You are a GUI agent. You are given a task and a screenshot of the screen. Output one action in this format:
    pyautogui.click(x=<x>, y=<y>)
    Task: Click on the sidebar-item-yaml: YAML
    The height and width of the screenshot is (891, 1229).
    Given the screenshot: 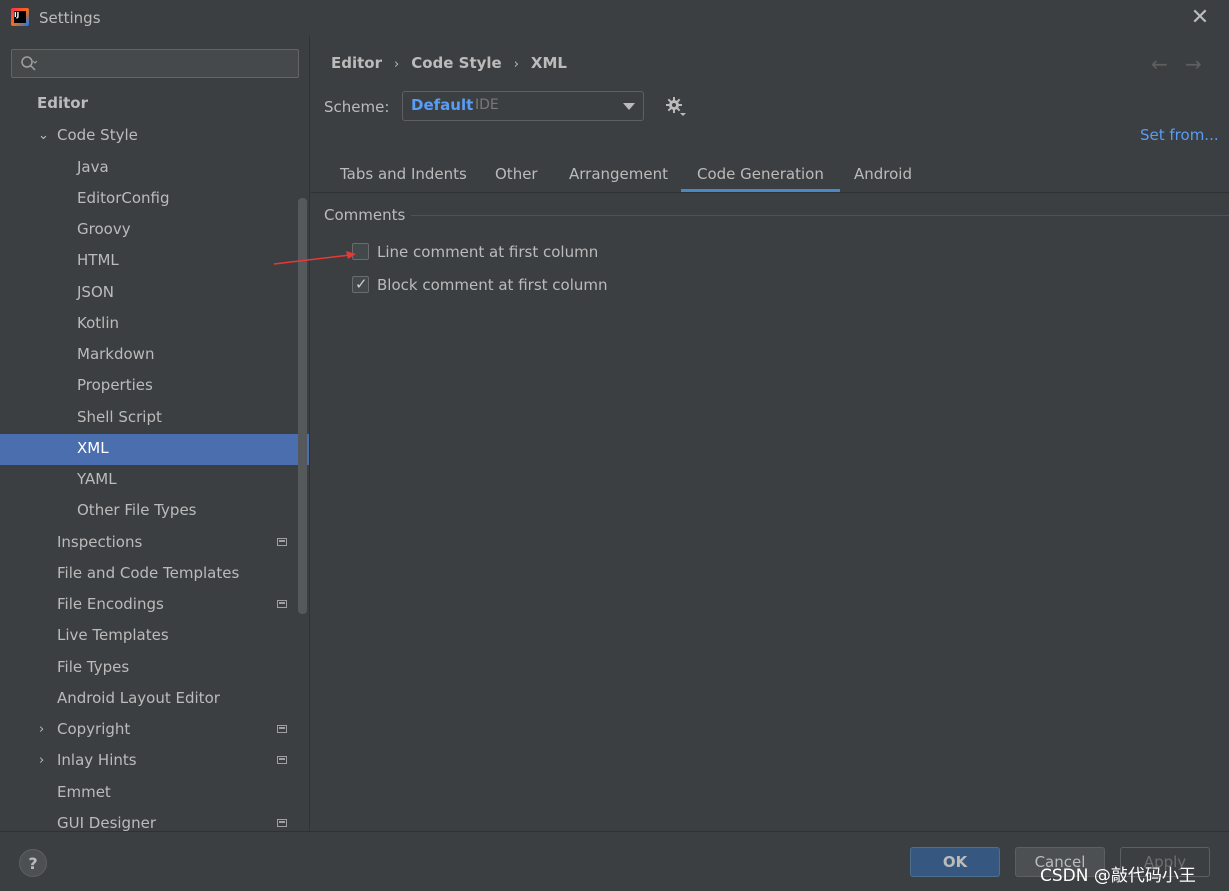 What is the action you would take?
    pyautogui.click(x=97, y=479)
    